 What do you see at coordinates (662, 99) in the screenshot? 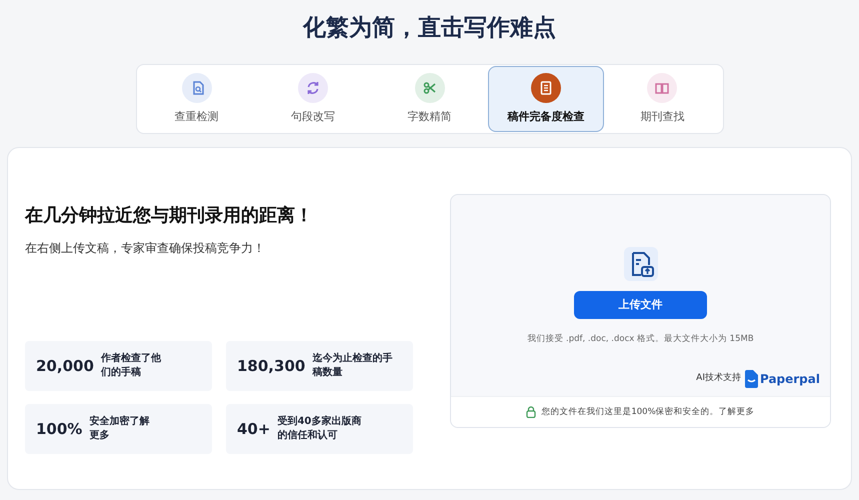
I see `tab: 期刊查找` at bounding box center [662, 99].